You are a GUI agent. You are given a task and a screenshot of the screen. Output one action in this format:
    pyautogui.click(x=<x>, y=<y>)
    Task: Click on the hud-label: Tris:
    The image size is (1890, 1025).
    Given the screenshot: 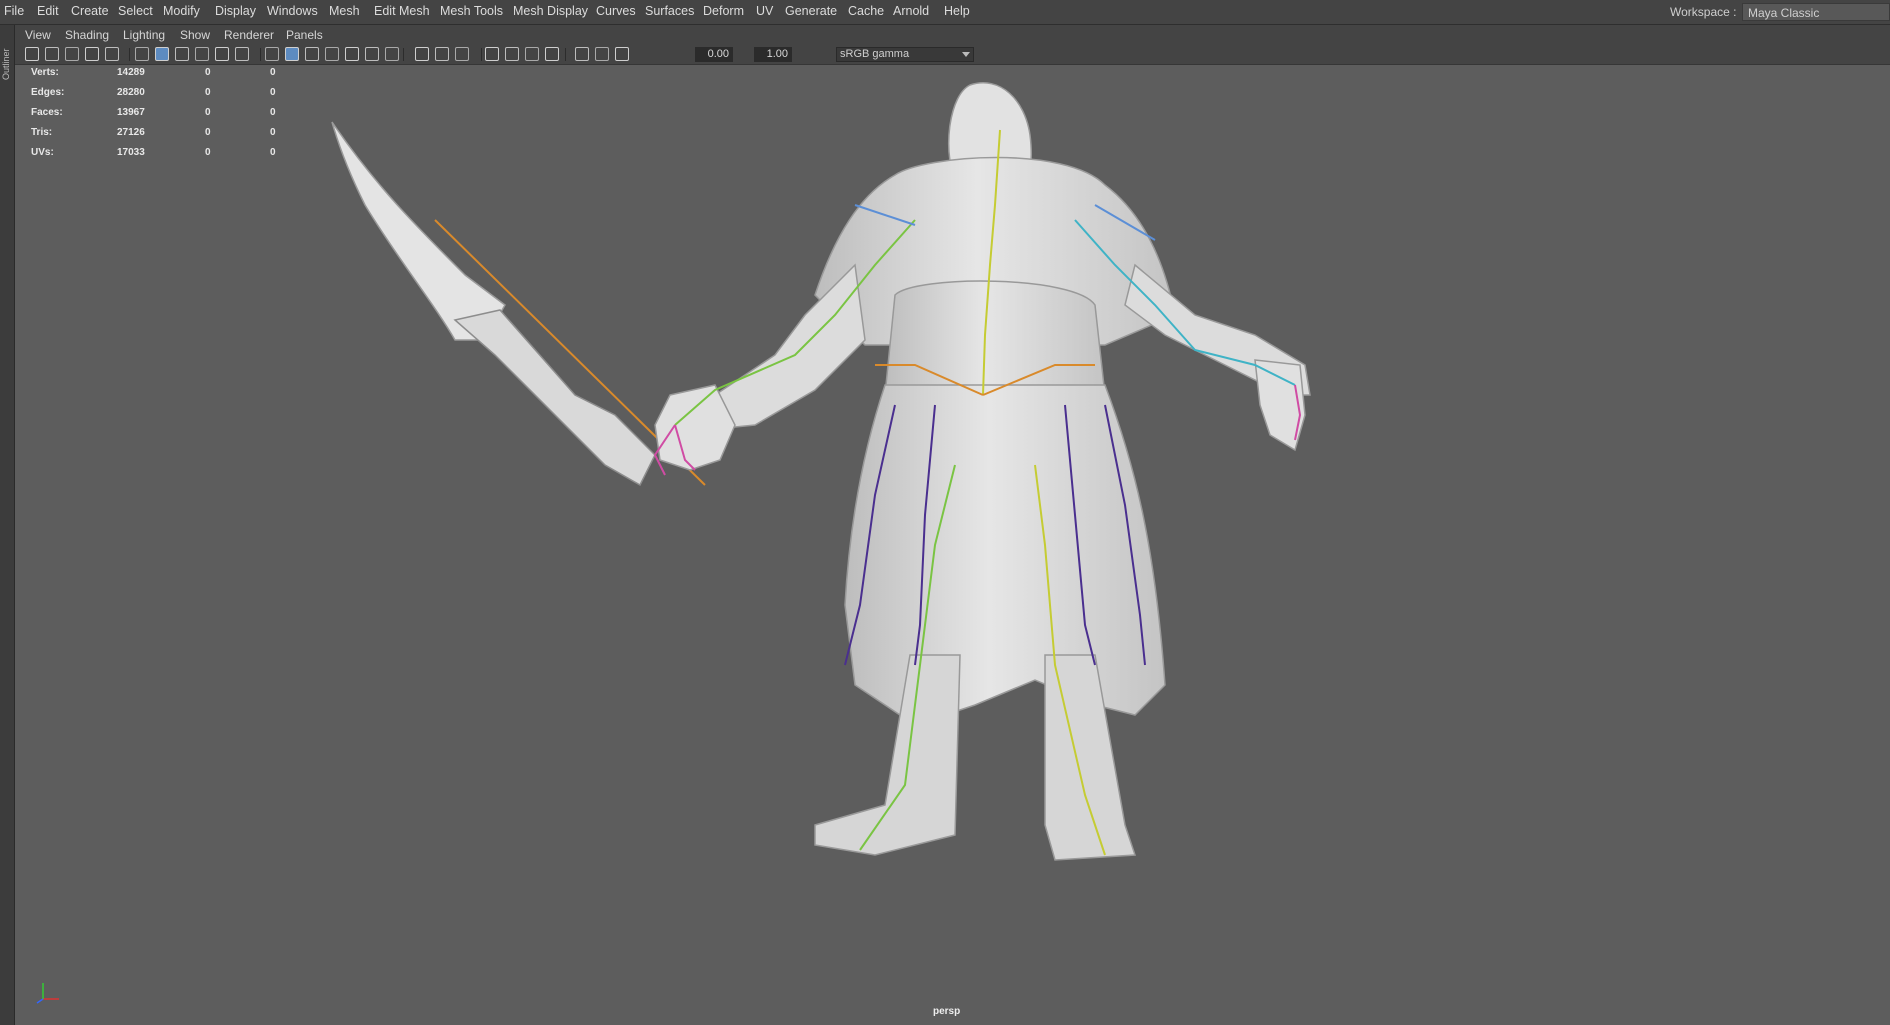 What is the action you would take?
    pyautogui.click(x=42, y=132)
    